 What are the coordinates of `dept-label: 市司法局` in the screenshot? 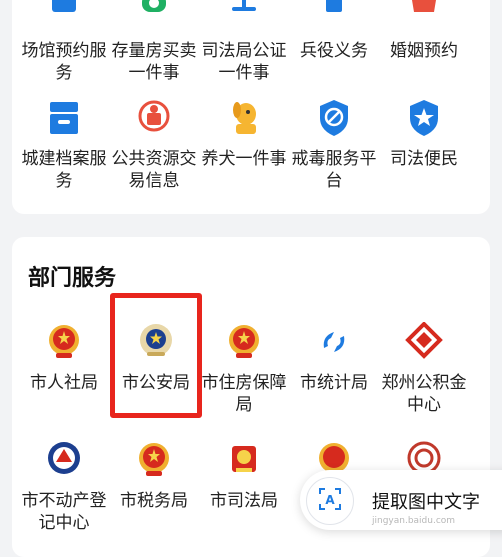 It's located at (244, 501).